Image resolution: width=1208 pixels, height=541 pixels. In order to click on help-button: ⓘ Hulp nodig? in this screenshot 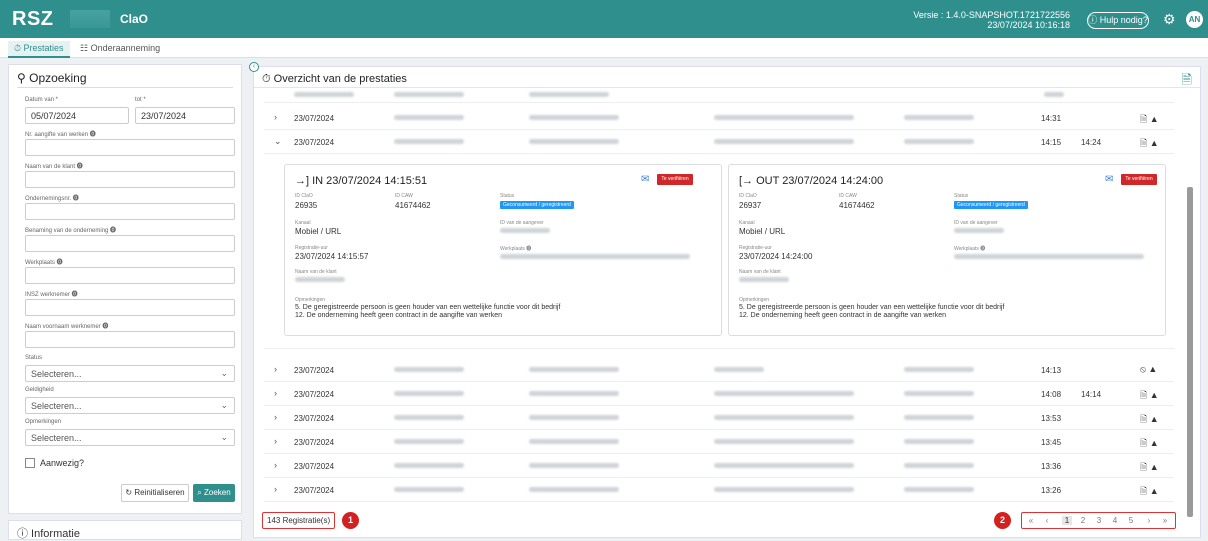, I will do `click(1118, 20)`.